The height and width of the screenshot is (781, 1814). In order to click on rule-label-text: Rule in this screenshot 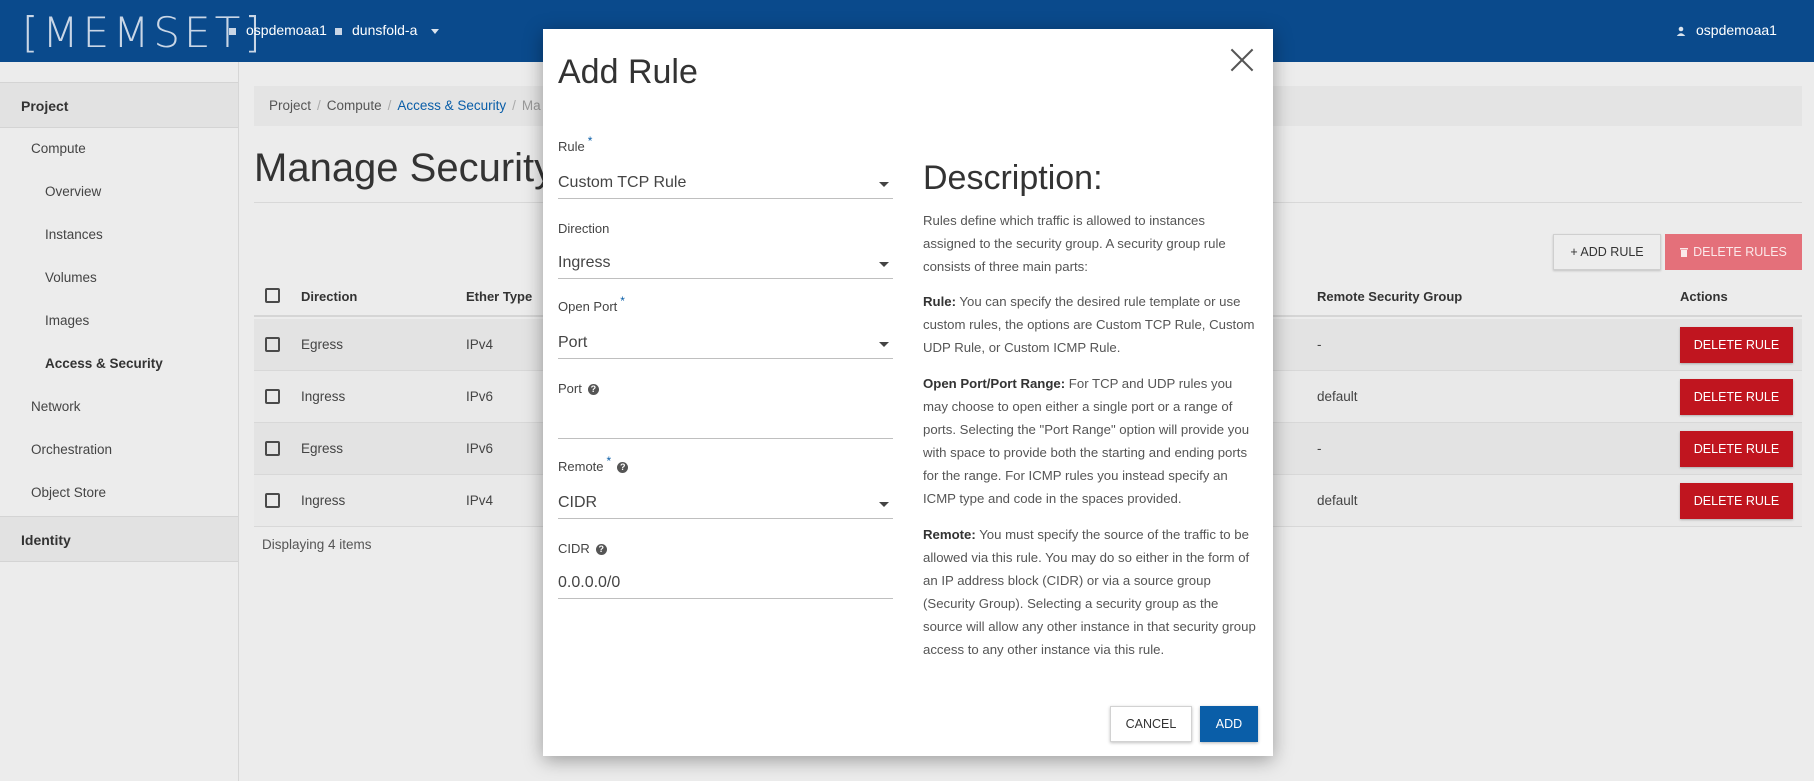, I will do `click(571, 146)`.